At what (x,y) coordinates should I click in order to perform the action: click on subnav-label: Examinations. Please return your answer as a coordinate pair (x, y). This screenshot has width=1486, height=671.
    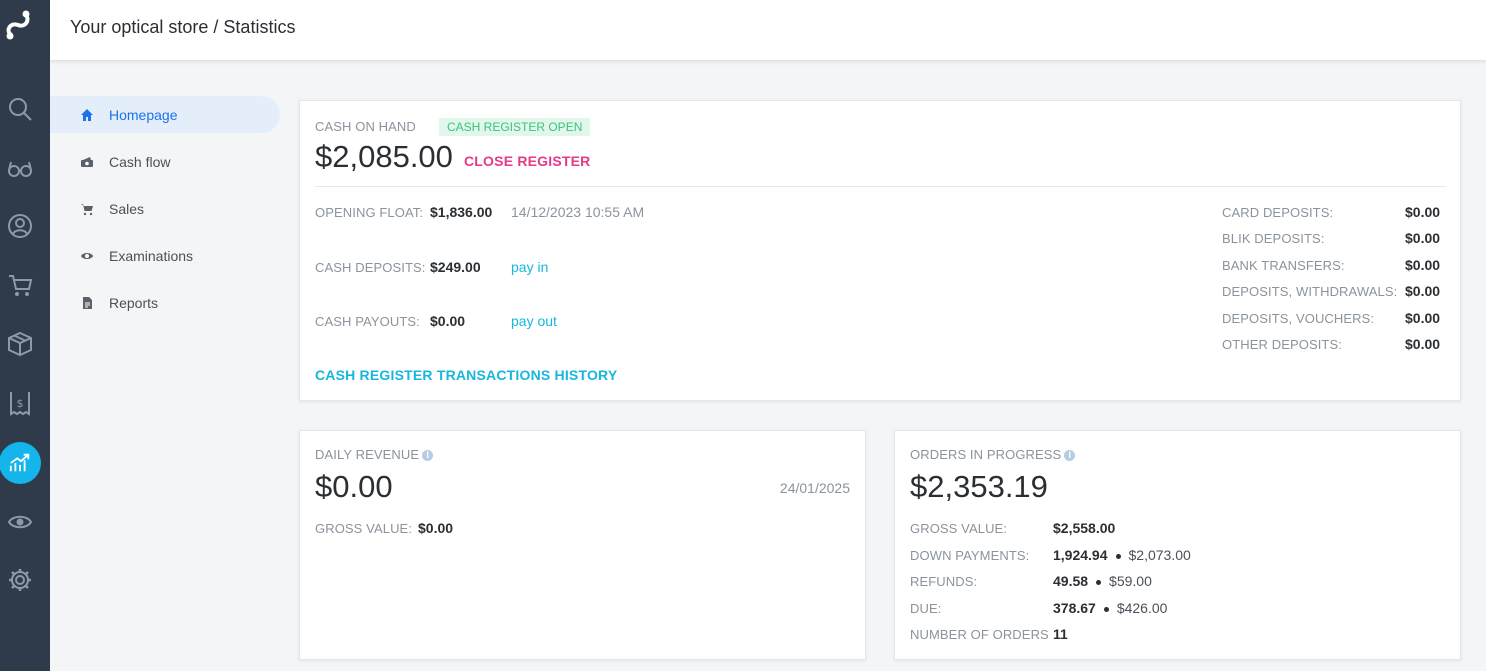
    Looking at the image, I should click on (151, 255).